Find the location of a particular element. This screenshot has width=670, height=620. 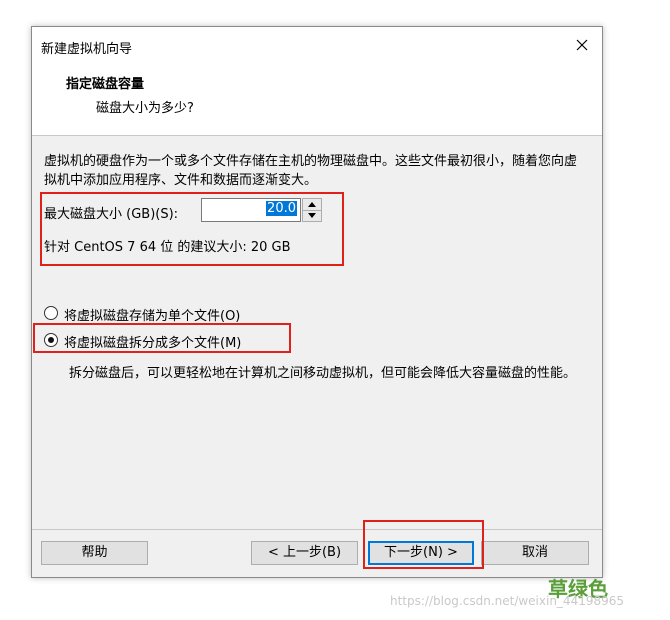

cancel-button: 取消 is located at coordinates (535, 553).